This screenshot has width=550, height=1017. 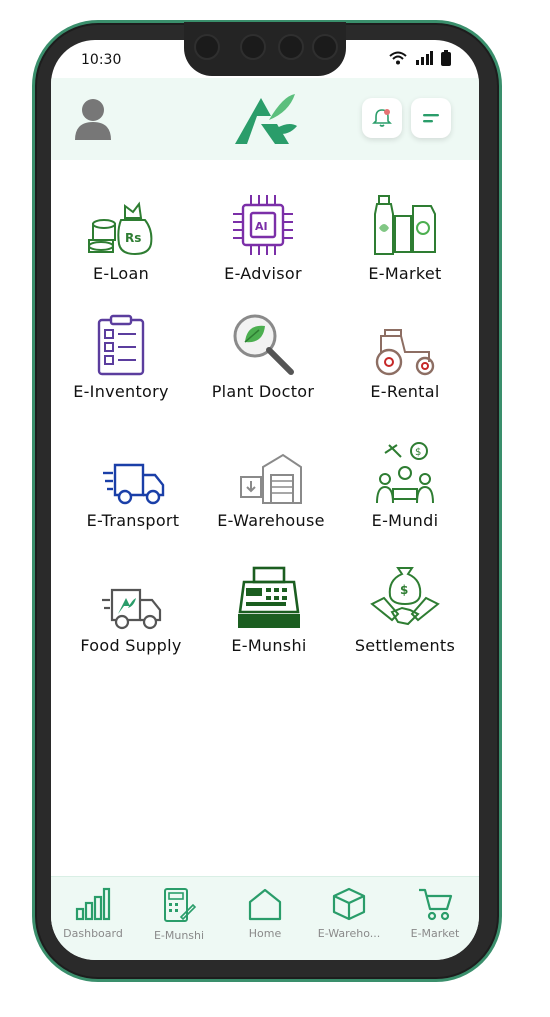 I want to click on phone-notch, so click(x=265, y=49).